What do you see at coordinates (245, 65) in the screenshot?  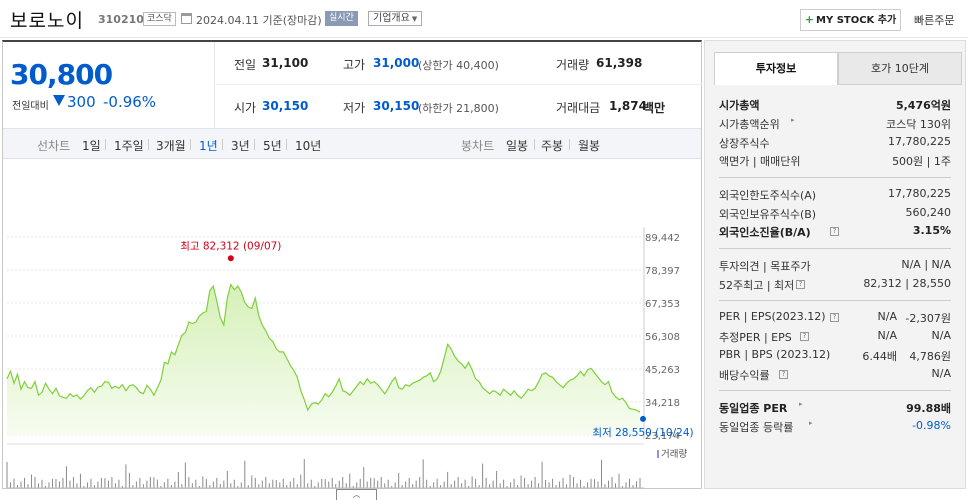 I see `prev-close-label: 전일` at bounding box center [245, 65].